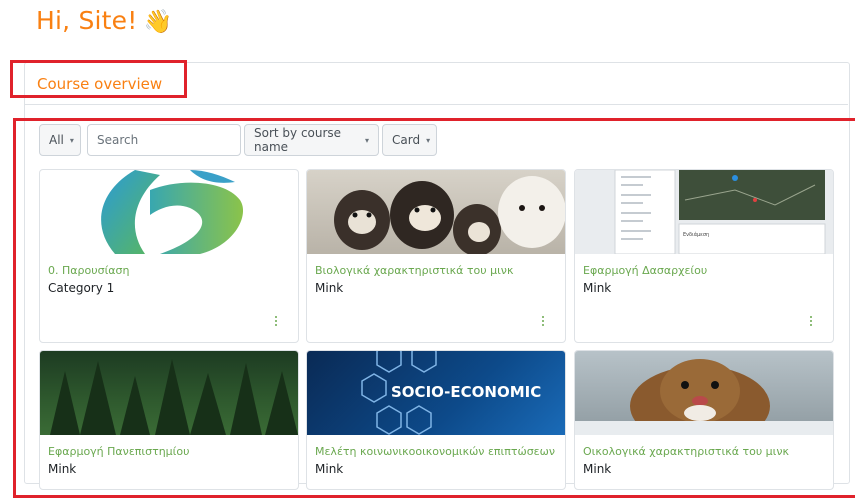 The height and width of the screenshot is (498, 855). I want to click on wave-emoji-icon: 👋, so click(158, 22).